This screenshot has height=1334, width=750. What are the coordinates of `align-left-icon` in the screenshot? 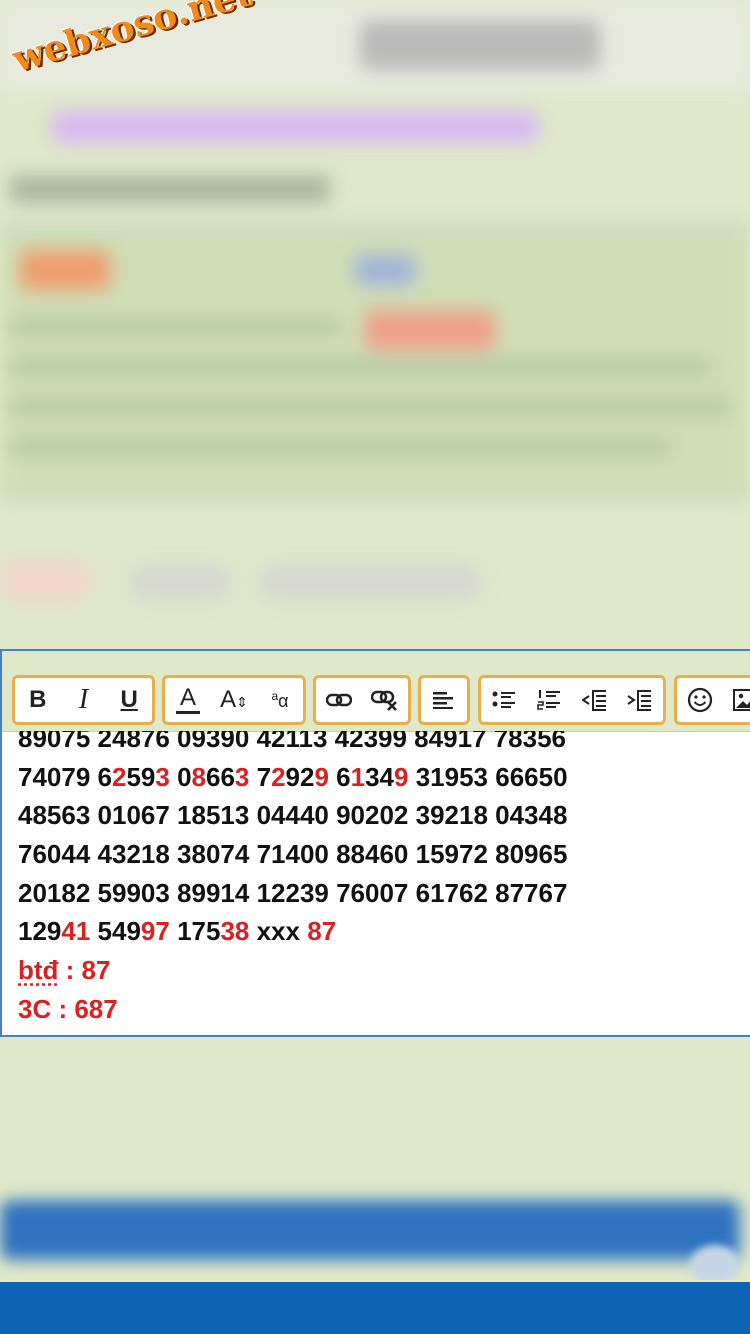 It's located at (443, 700).